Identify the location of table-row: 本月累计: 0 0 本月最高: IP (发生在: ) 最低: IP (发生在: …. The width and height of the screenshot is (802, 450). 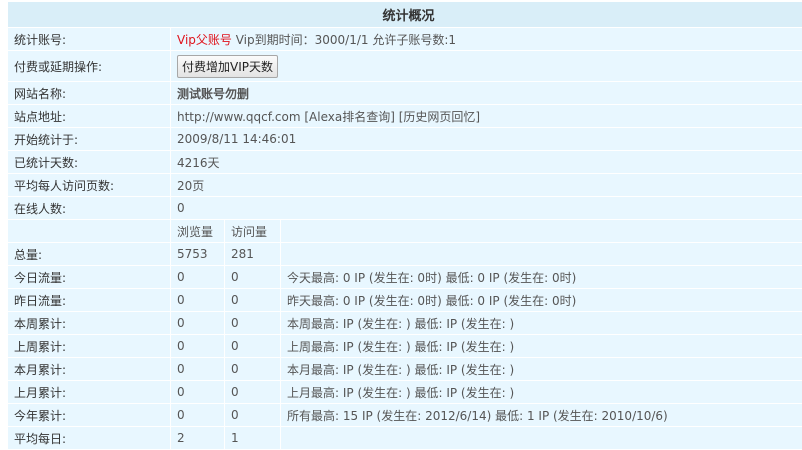
(405, 369).